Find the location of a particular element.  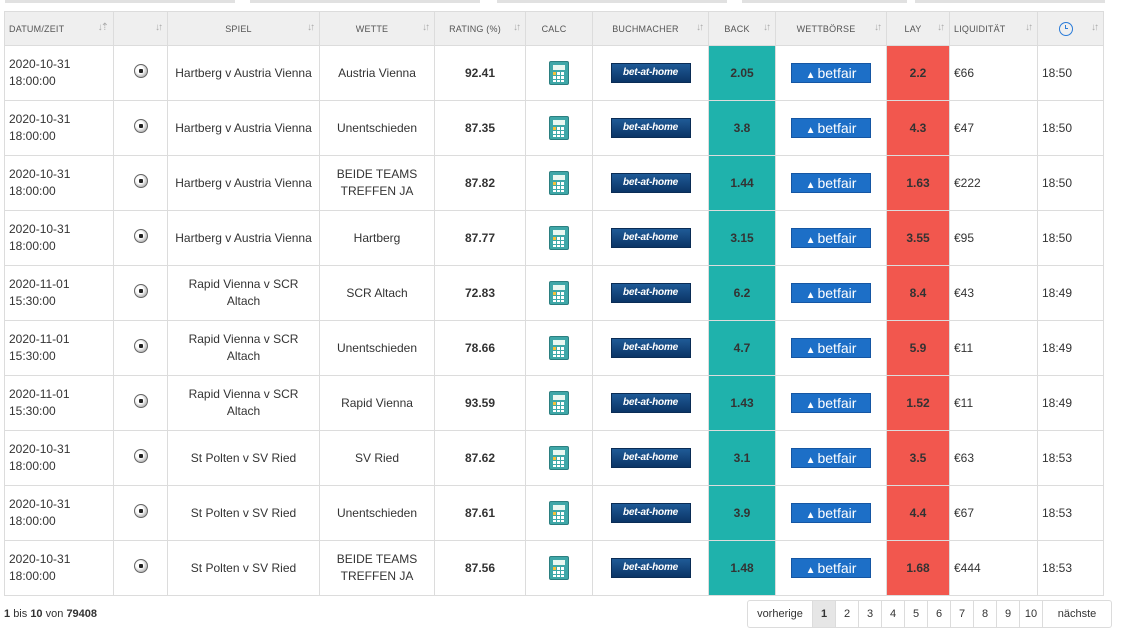

column-header-spiel: SPIEL ↓↑ is located at coordinates (243, 28).